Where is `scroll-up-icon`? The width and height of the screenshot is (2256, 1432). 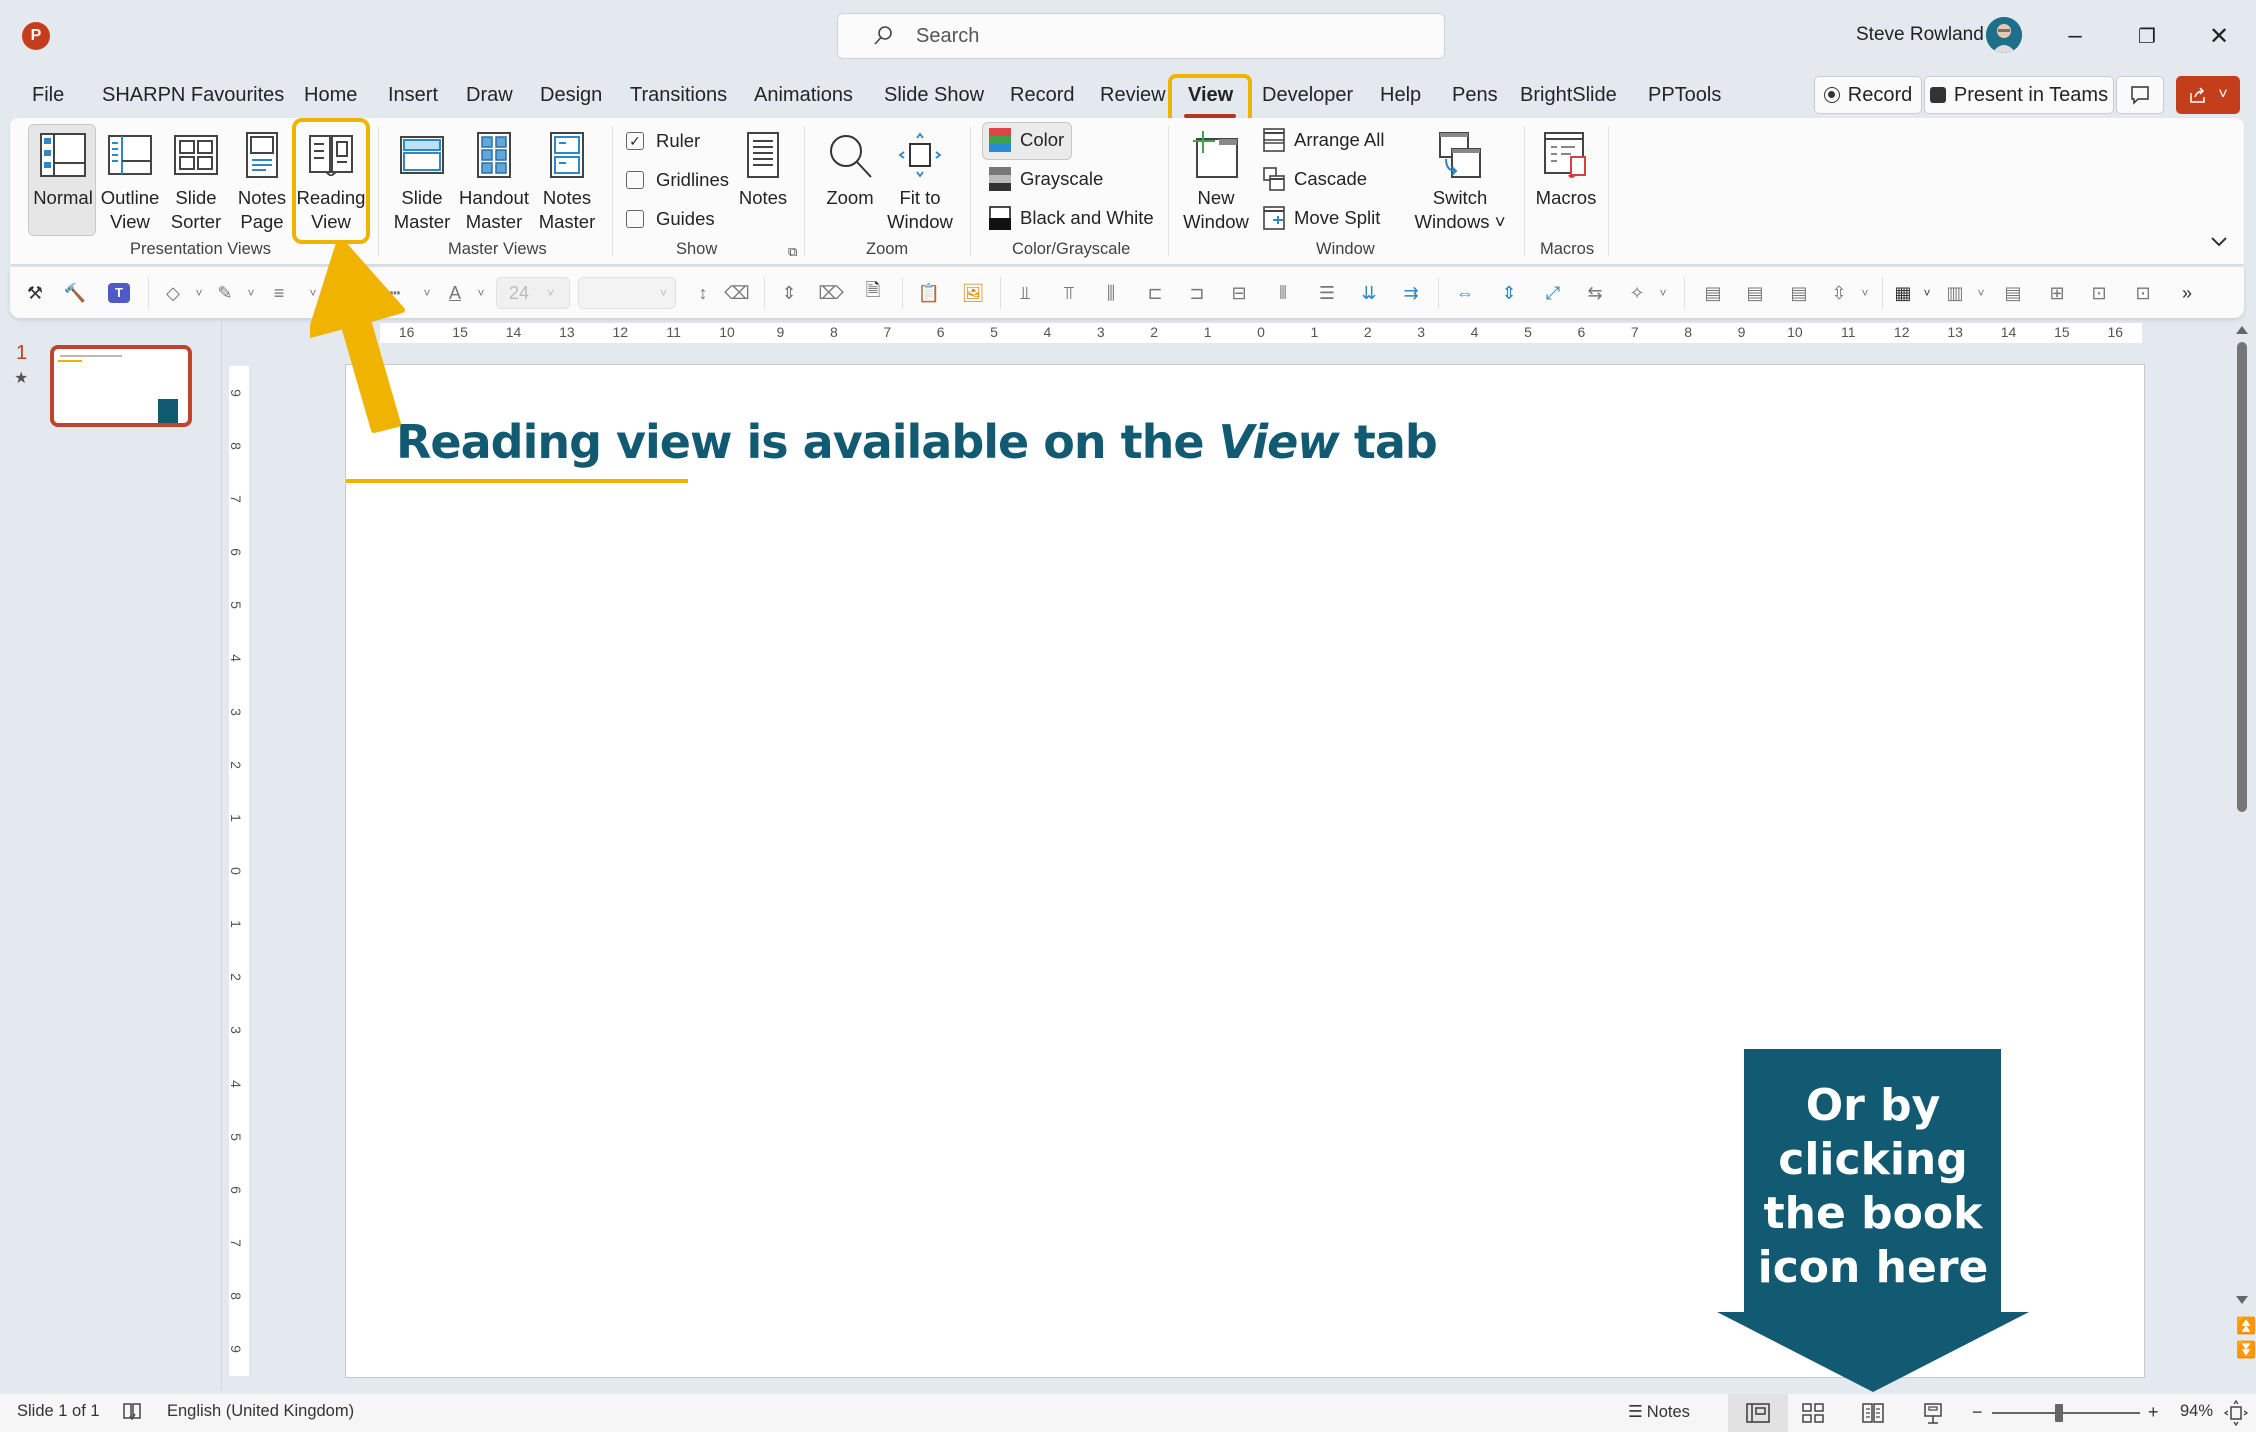
scroll-up-icon is located at coordinates (2242, 330).